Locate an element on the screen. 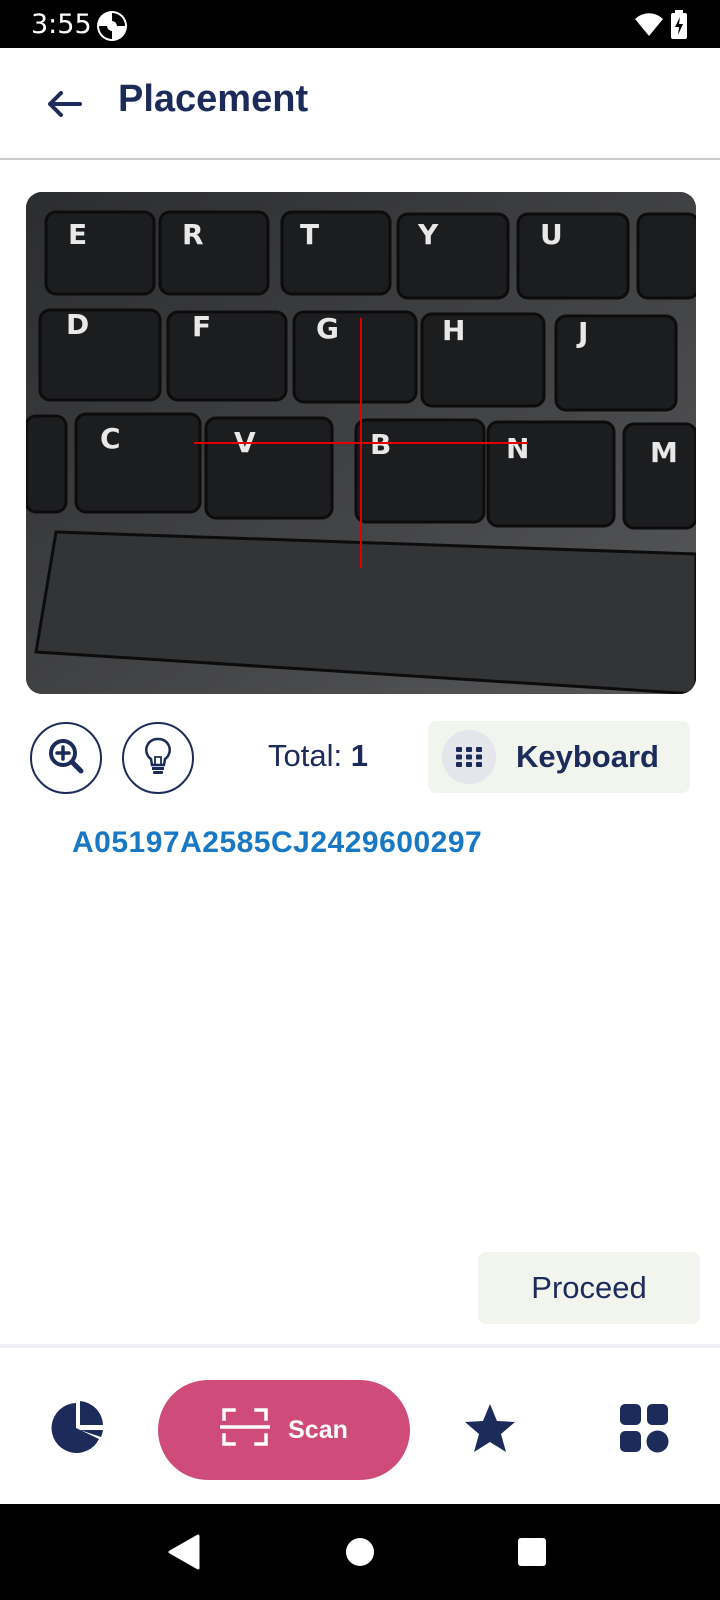  keyboard-button: Keyboard is located at coordinates (559, 757).